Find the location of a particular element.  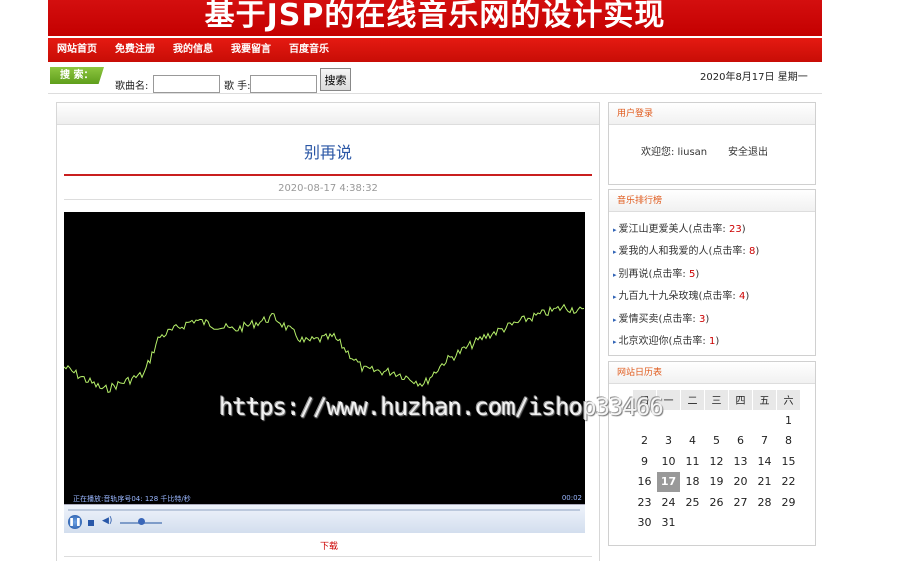

calendar-day: 12 is located at coordinates (716, 462).